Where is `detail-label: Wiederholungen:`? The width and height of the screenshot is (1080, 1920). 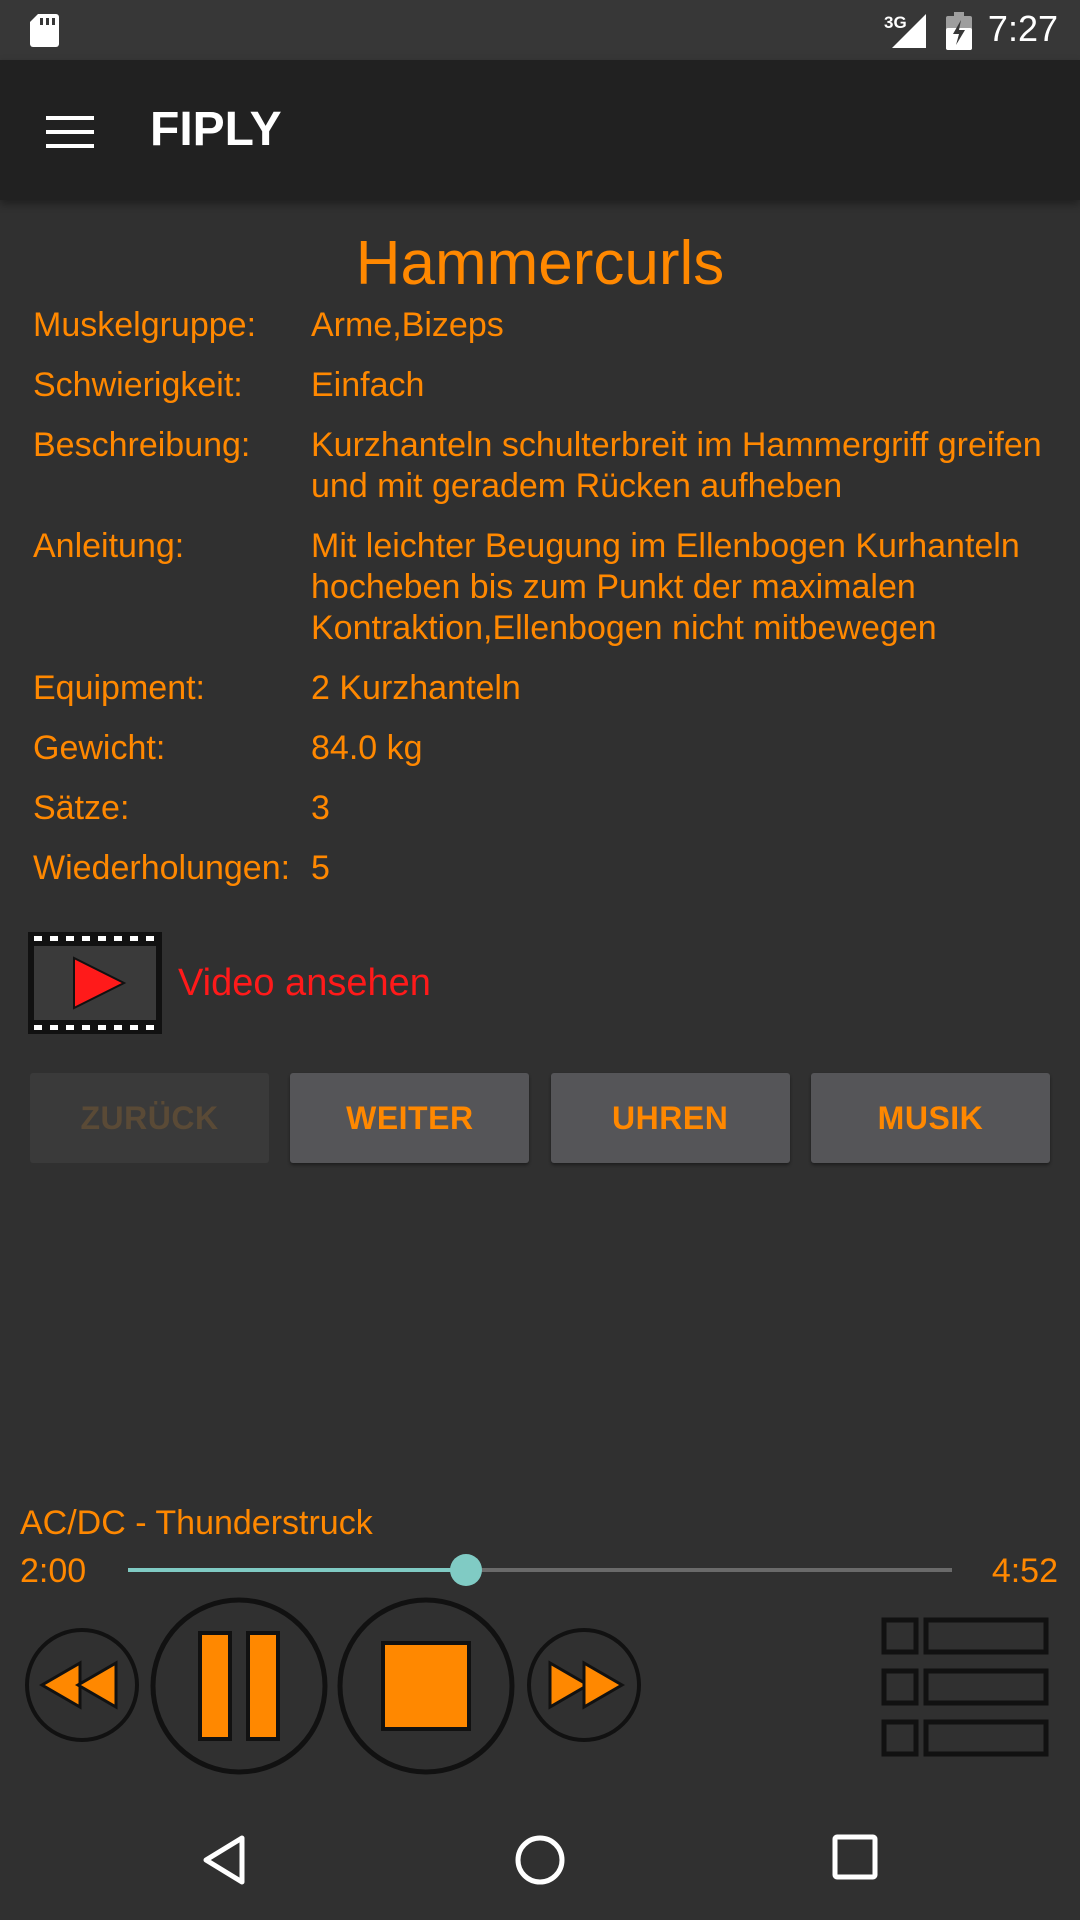
detail-label: Wiederholungen: is located at coordinates (162, 868).